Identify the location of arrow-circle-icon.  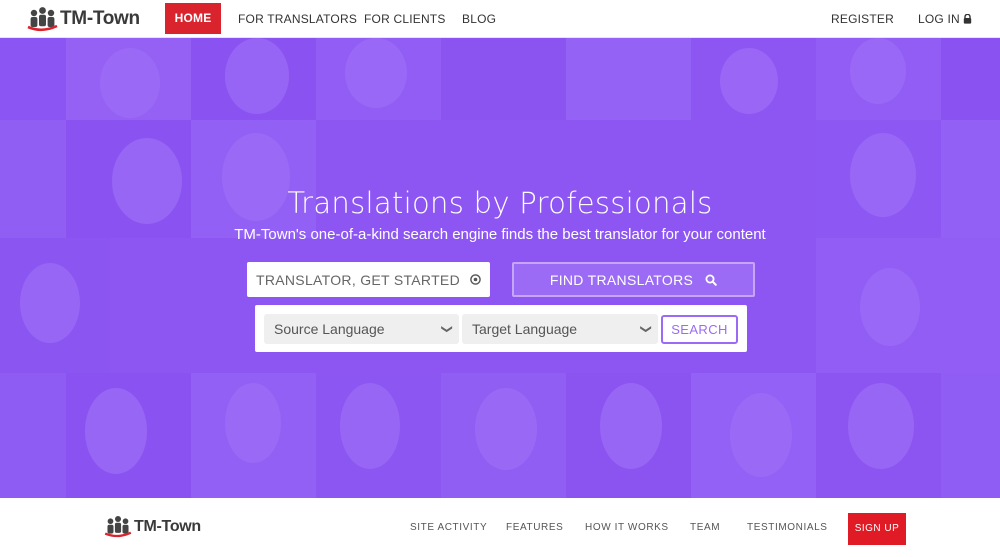
(475, 279).